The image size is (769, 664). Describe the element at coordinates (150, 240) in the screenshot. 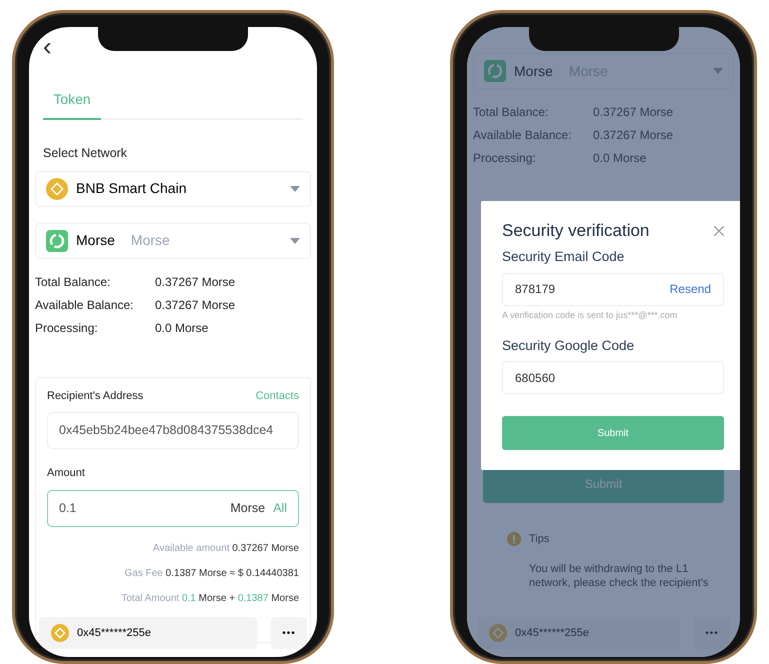

I see `token-symbol: Morse` at that location.